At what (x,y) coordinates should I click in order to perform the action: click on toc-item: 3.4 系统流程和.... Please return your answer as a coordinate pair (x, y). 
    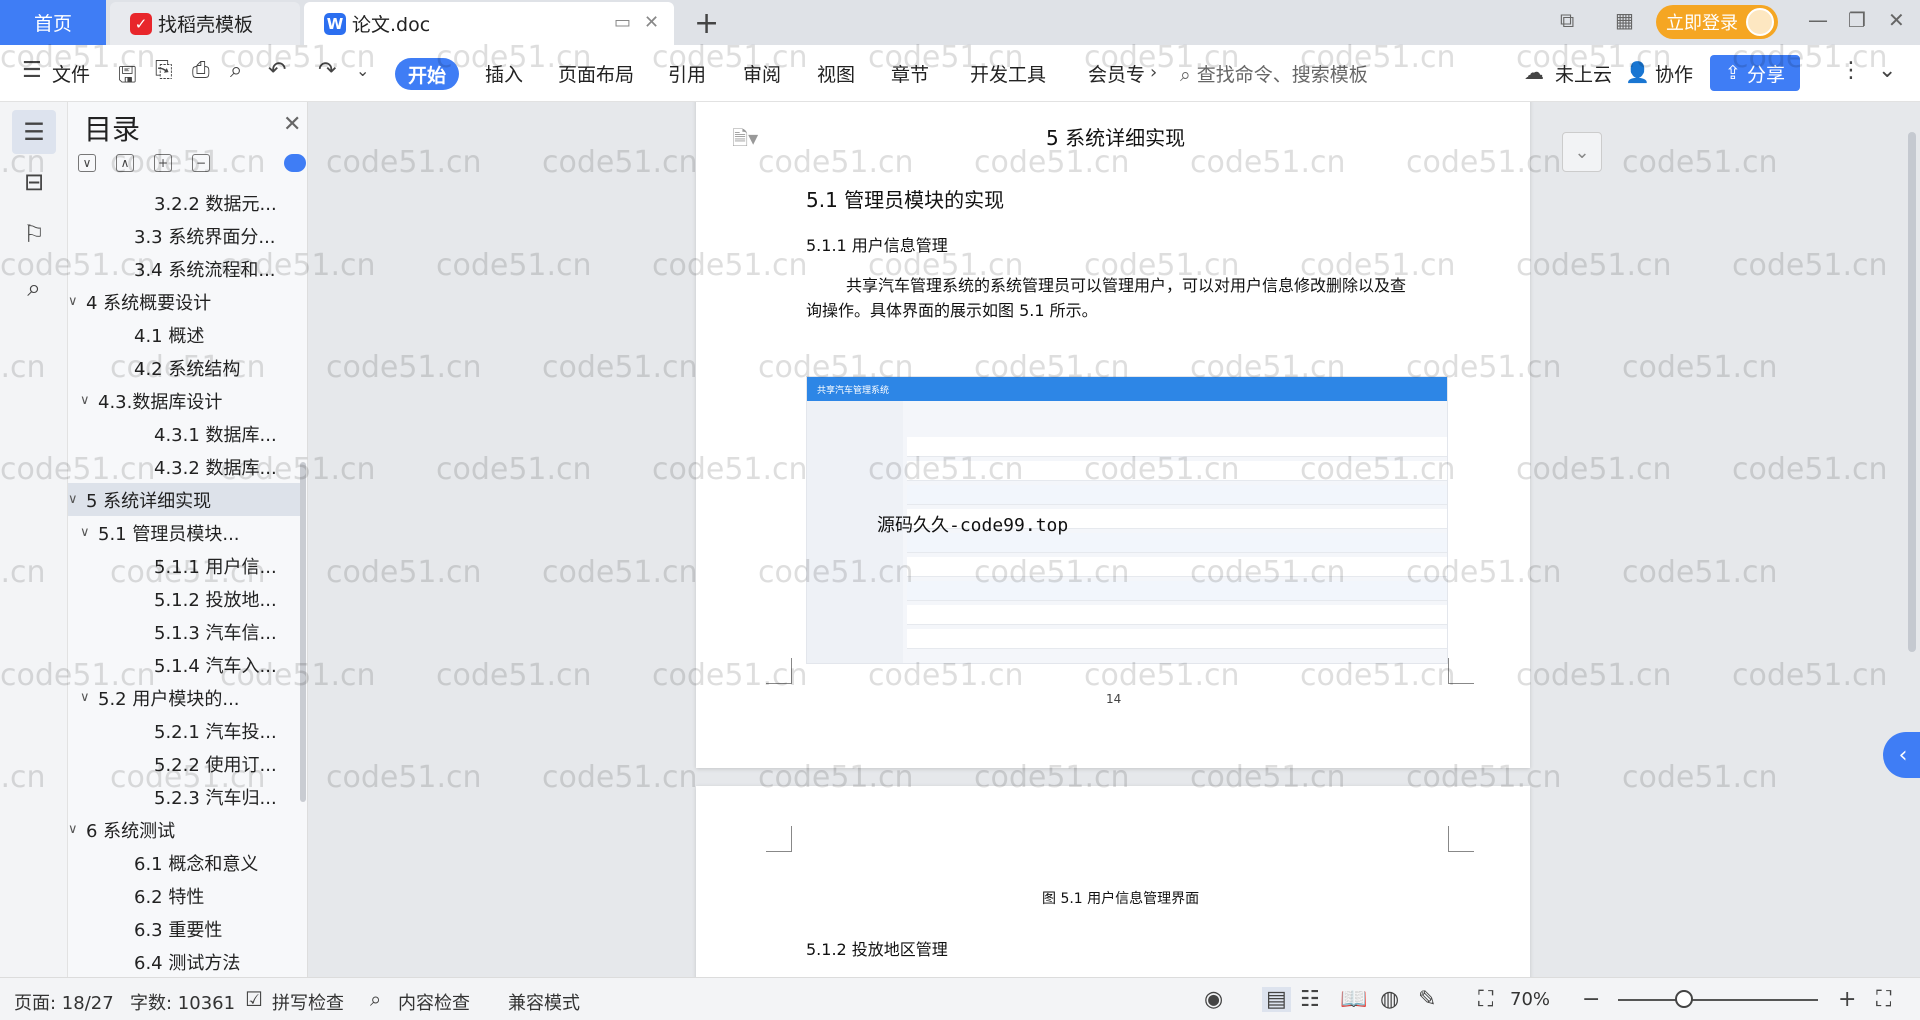
    Looking at the image, I should click on (184, 268).